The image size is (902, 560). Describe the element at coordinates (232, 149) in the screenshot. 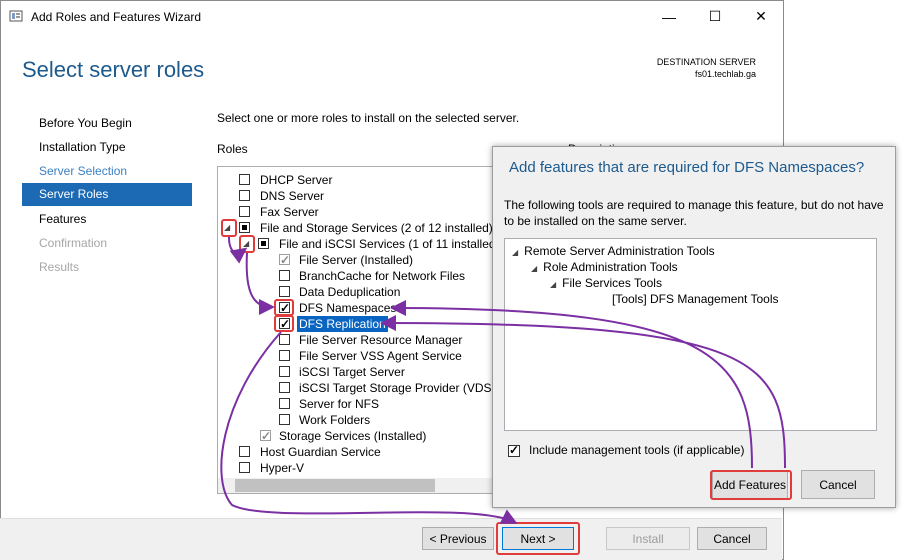

I see `roles-heading: Roles` at that location.